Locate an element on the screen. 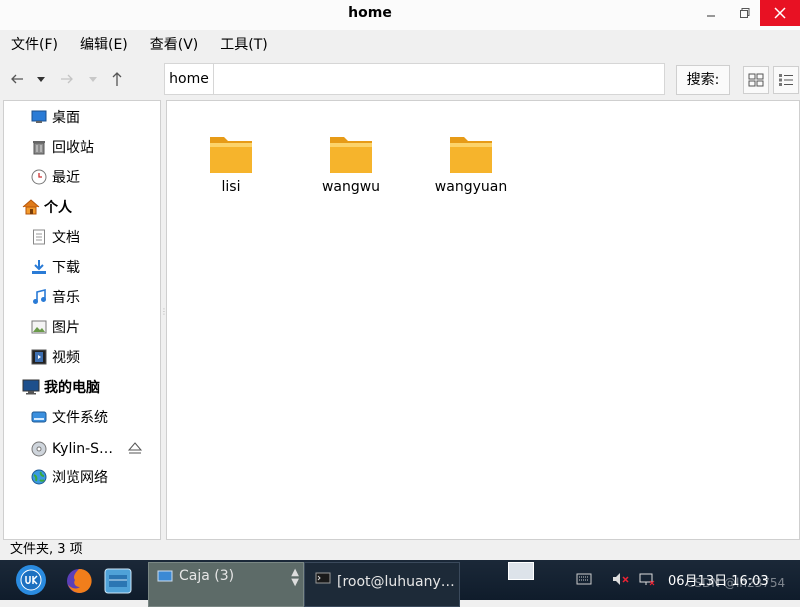 Image resolution: width=800 pixels, height=607 pixels. sidebar-item-label: 回收站 is located at coordinates (73, 148).